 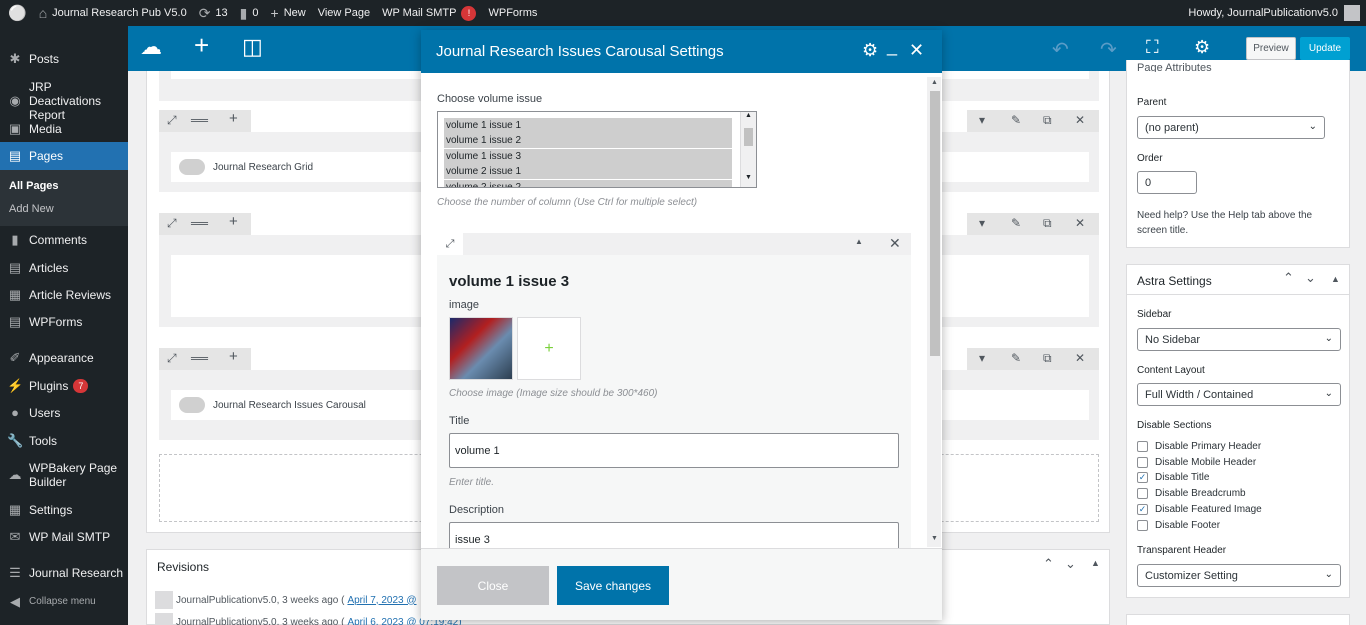 I want to click on view-page-link: View Page, so click(x=344, y=13).